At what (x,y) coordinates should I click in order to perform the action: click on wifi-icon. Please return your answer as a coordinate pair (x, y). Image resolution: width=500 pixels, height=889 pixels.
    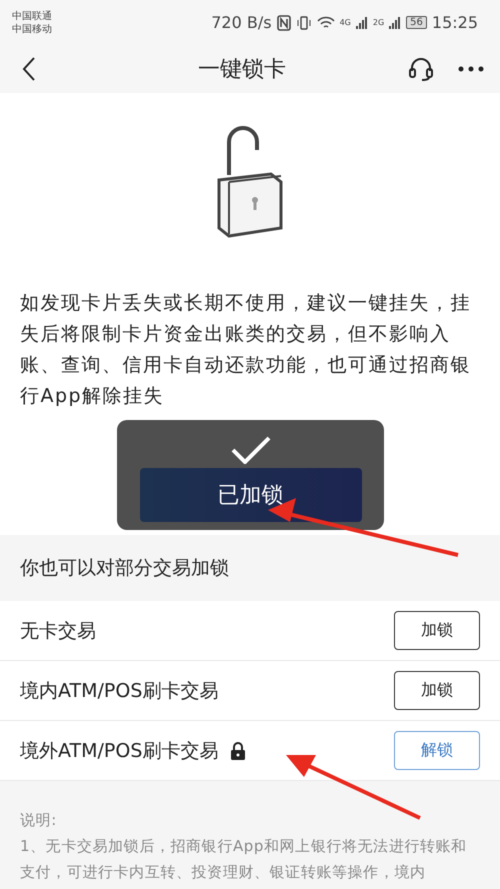
    Looking at the image, I should click on (325, 23).